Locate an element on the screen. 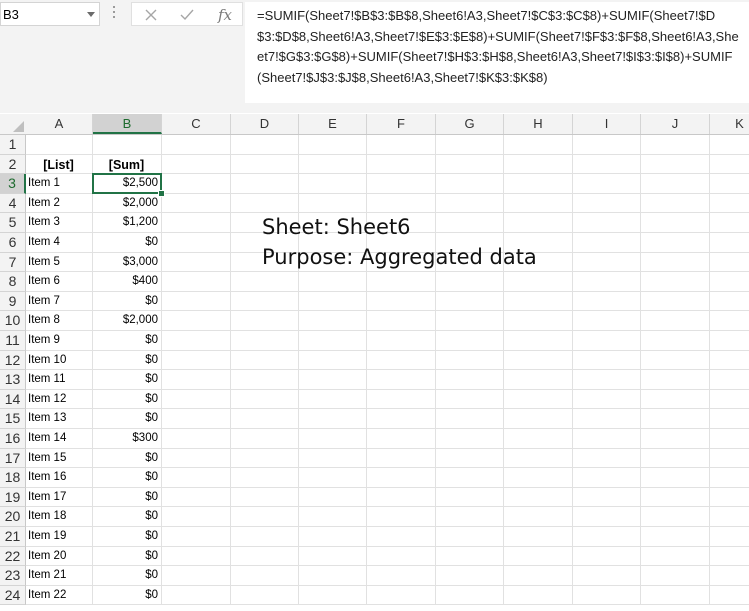  item-name-cell: Item 3 is located at coordinates (58, 222).